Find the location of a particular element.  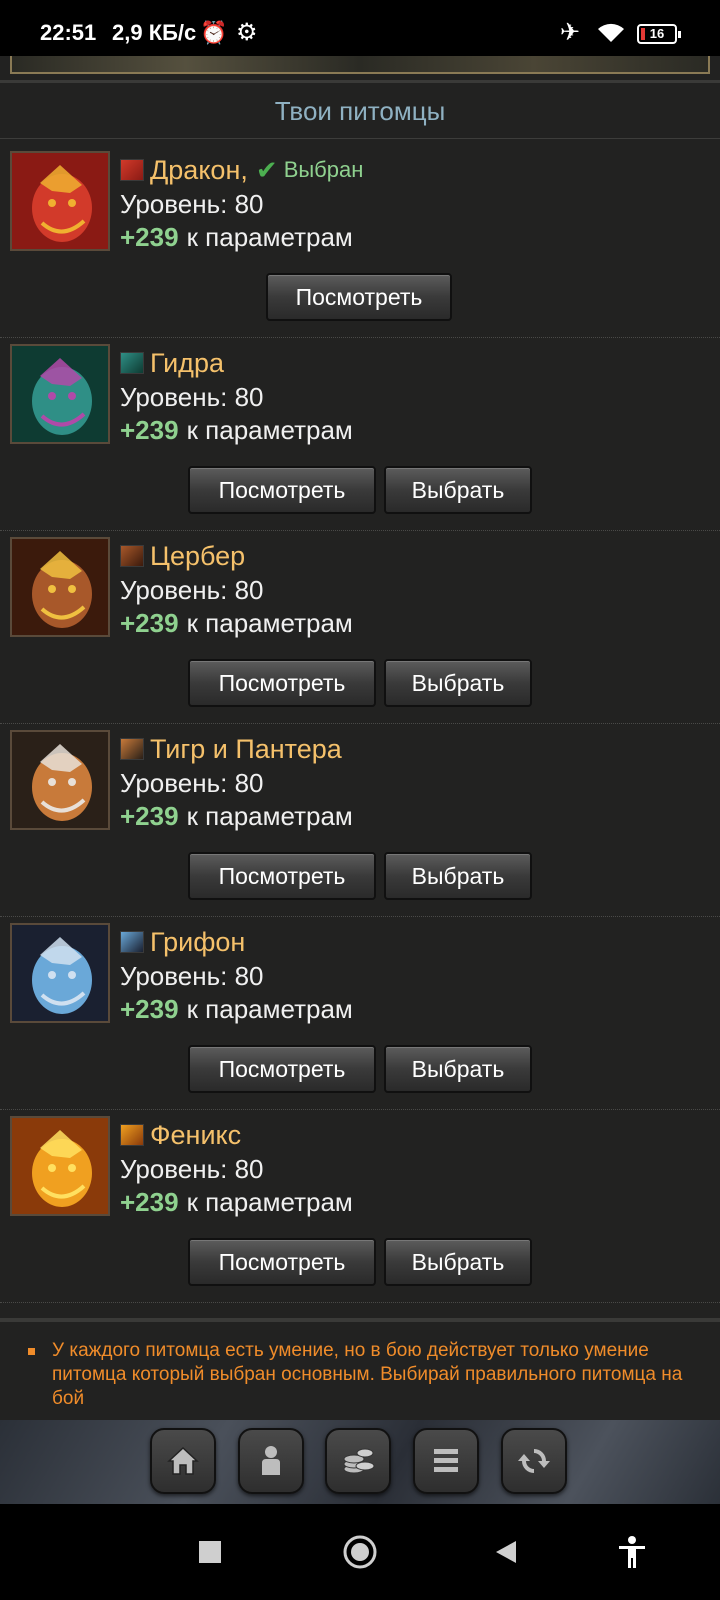

shop-button is located at coordinates (358, 1461).